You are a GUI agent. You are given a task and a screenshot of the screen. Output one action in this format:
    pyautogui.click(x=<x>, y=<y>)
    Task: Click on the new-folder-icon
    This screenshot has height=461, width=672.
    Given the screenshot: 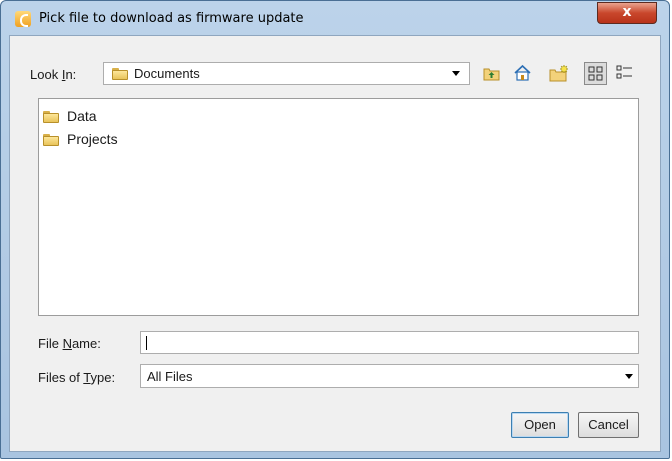 What is the action you would take?
    pyautogui.click(x=559, y=73)
    